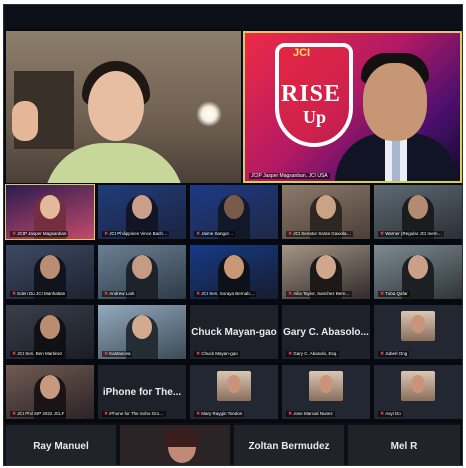 This screenshot has height=468, width=466. Describe the element at coordinates (233, 17) in the screenshot. I see `top-bar` at that location.